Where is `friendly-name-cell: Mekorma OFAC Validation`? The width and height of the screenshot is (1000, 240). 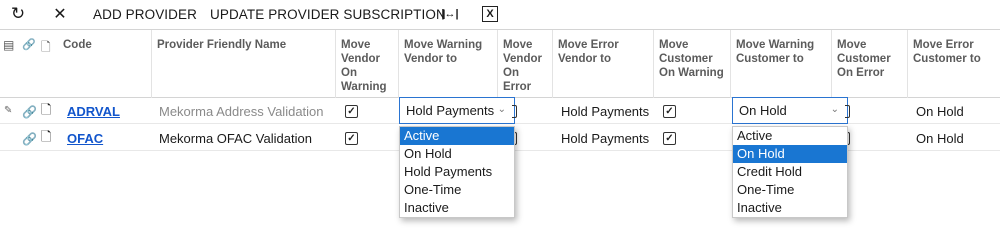 friendly-name-cell: Mekorma OFAC Validation is located at coordinates (235, 138).